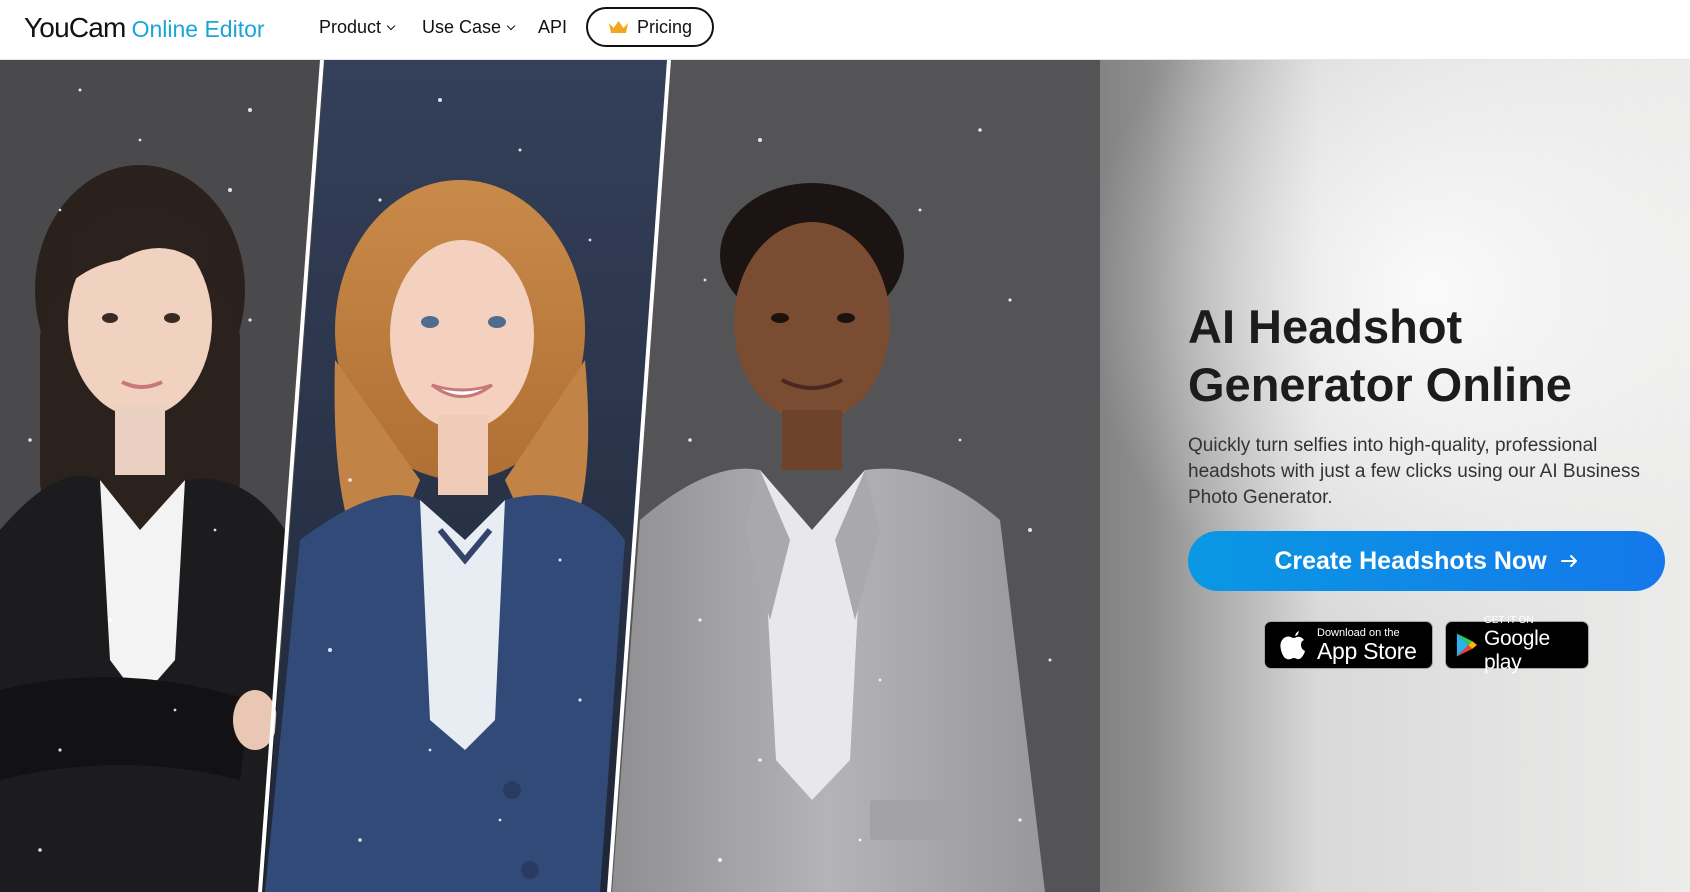 Image resolution: width=1690 pixels, height=892 pixels. I want to click on nav-use-case: Use Case, so click(469, 27).